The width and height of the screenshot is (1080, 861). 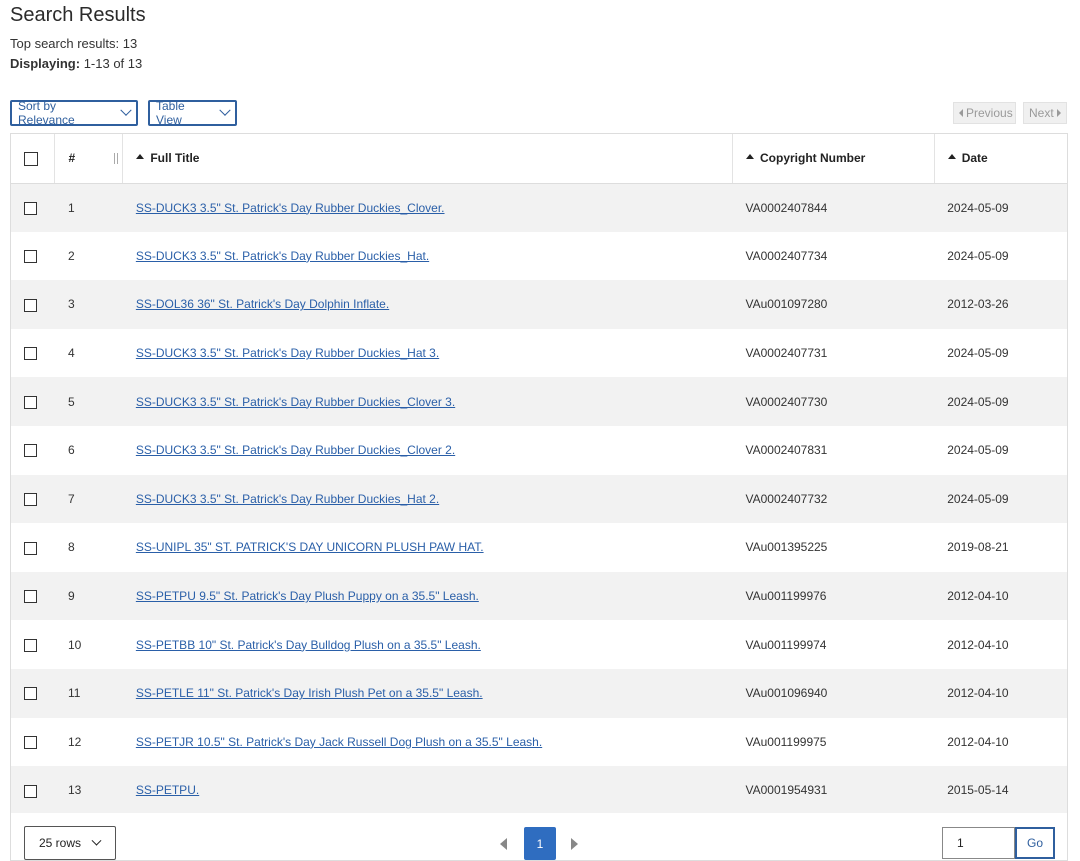 What do you see at coordinates (31, 158) in the screenshot?
I see `select-all-checkbox` at bounding box center [31, 158].